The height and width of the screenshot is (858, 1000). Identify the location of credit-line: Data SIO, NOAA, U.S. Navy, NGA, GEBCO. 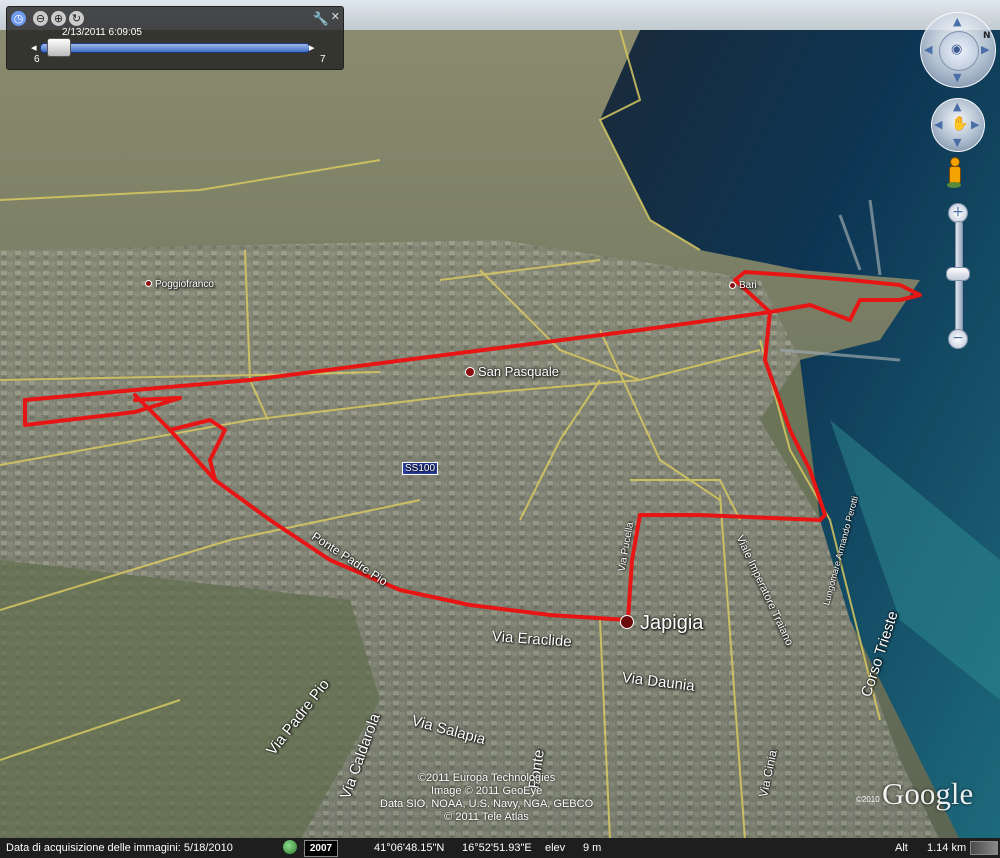
(487, 804).